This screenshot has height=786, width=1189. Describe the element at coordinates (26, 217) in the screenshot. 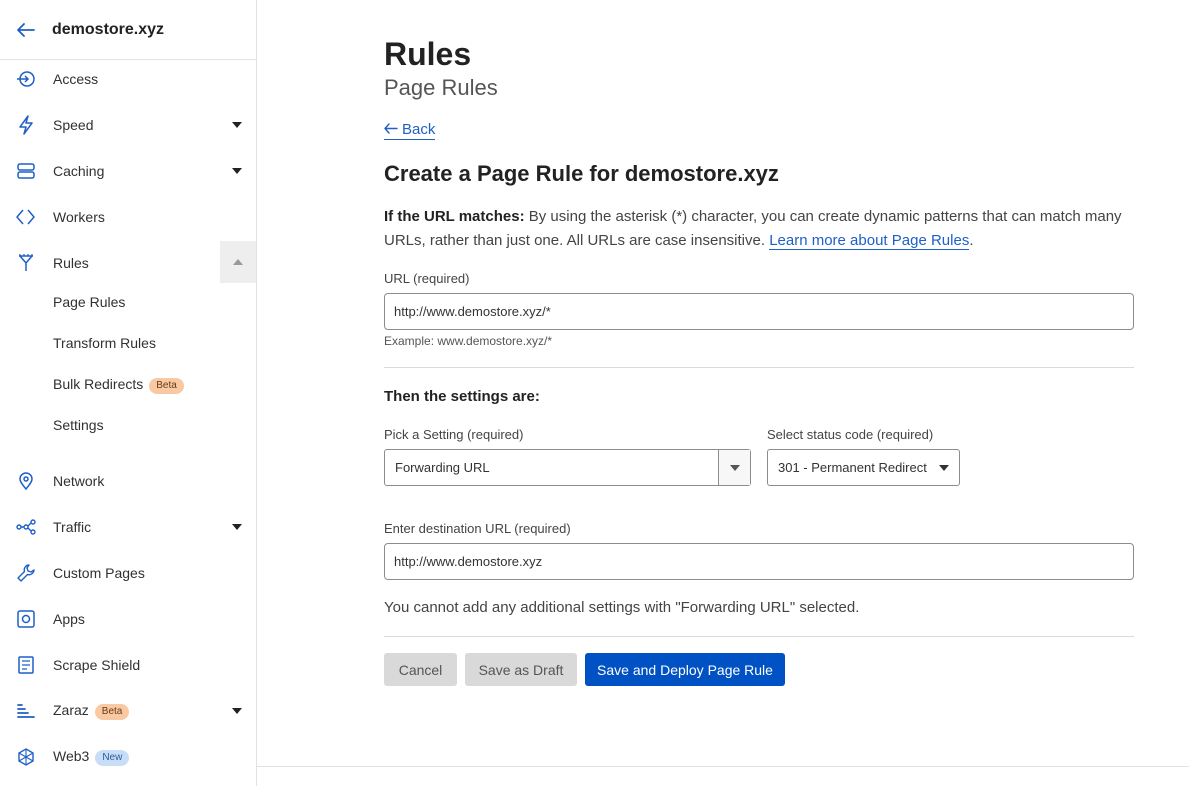

I see `workers-icon` at that location.